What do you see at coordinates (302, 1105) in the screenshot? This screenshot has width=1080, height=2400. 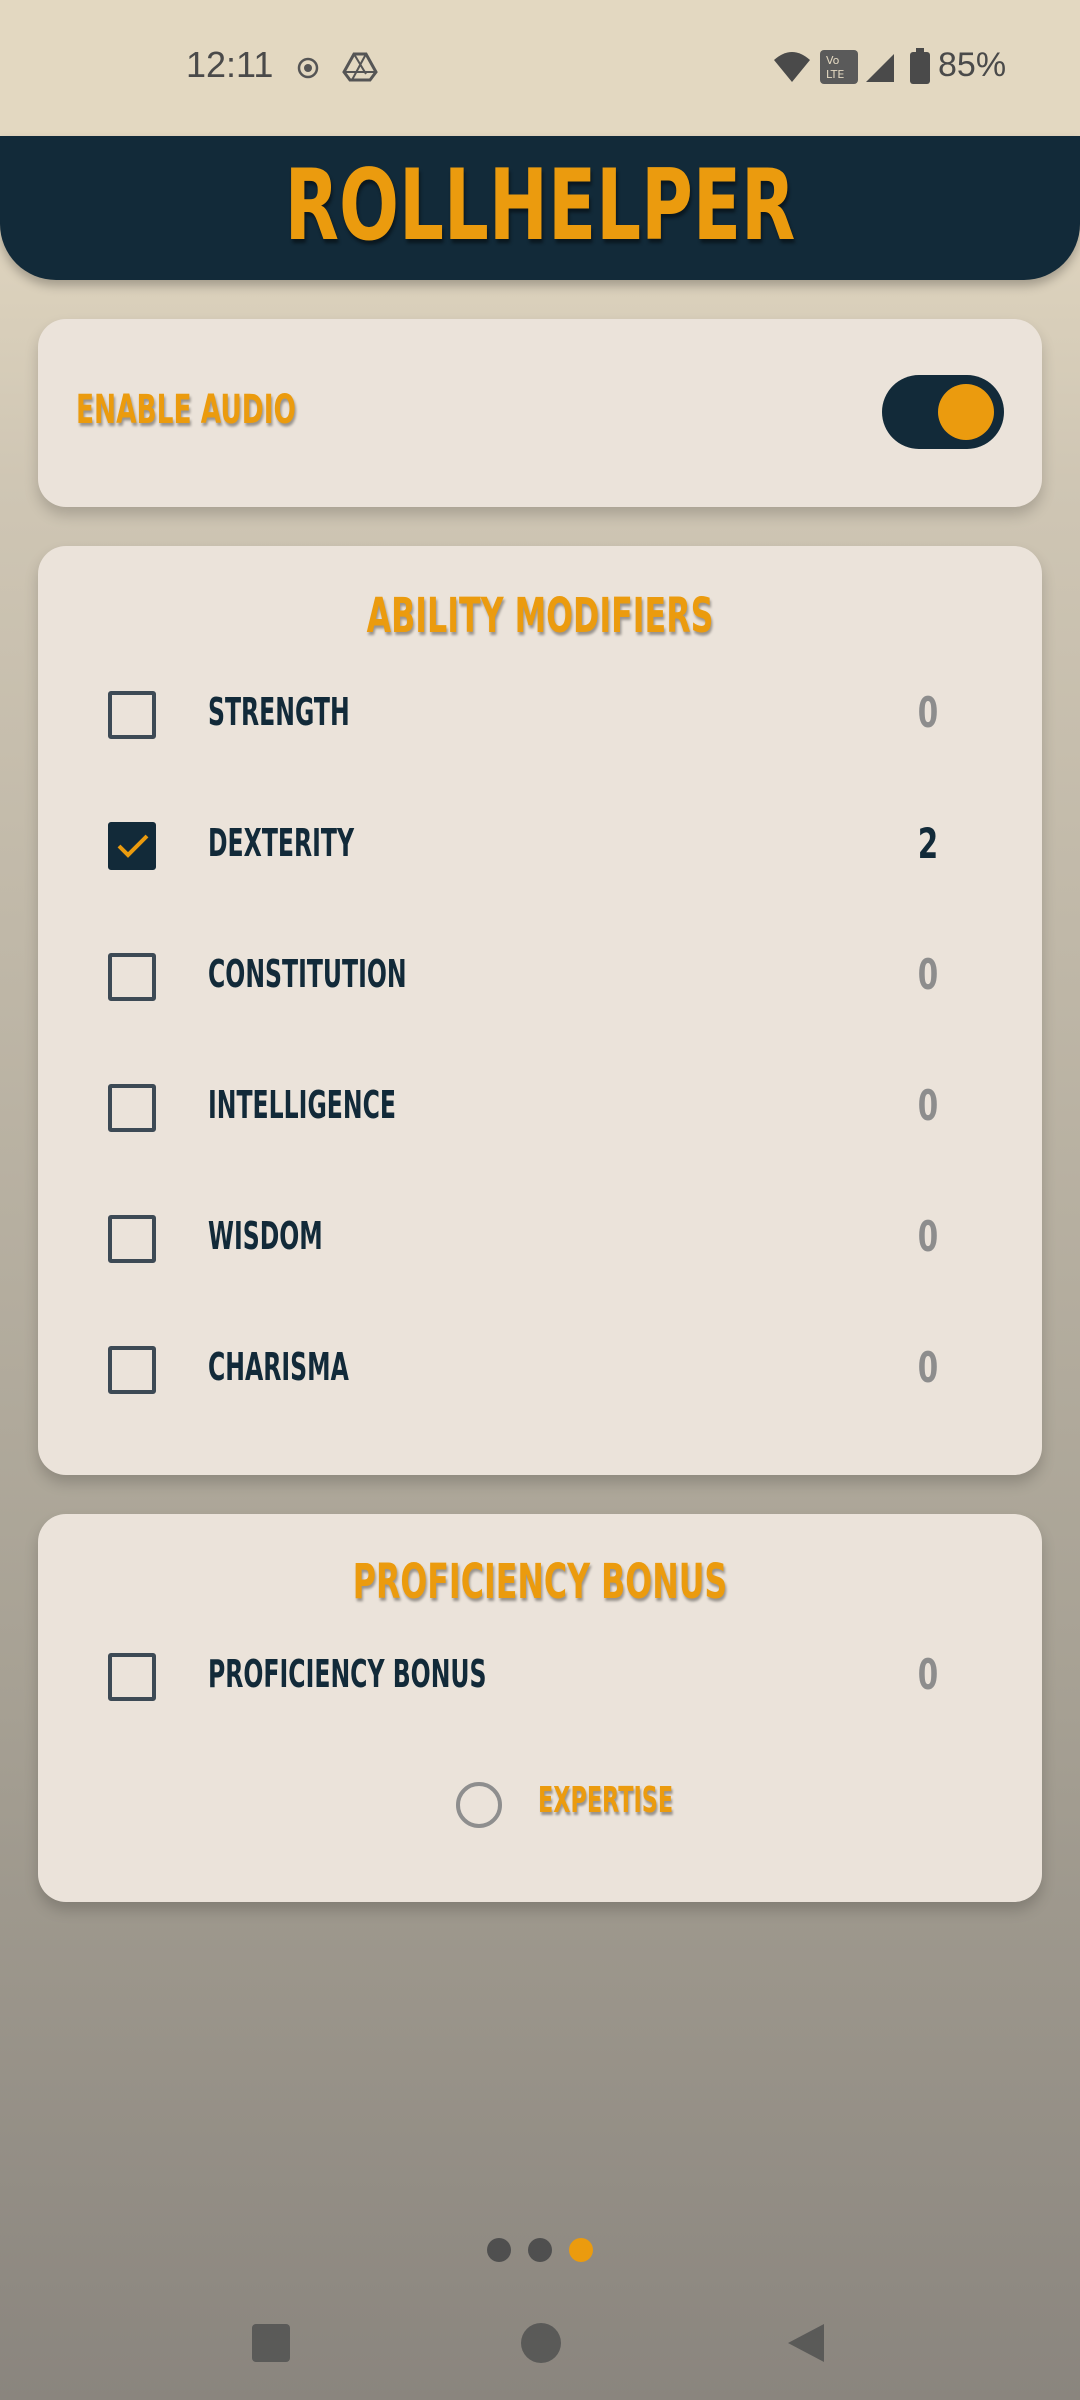 I see `ability-label: INTELLIGENCE` at bounding box center [302, 1105].